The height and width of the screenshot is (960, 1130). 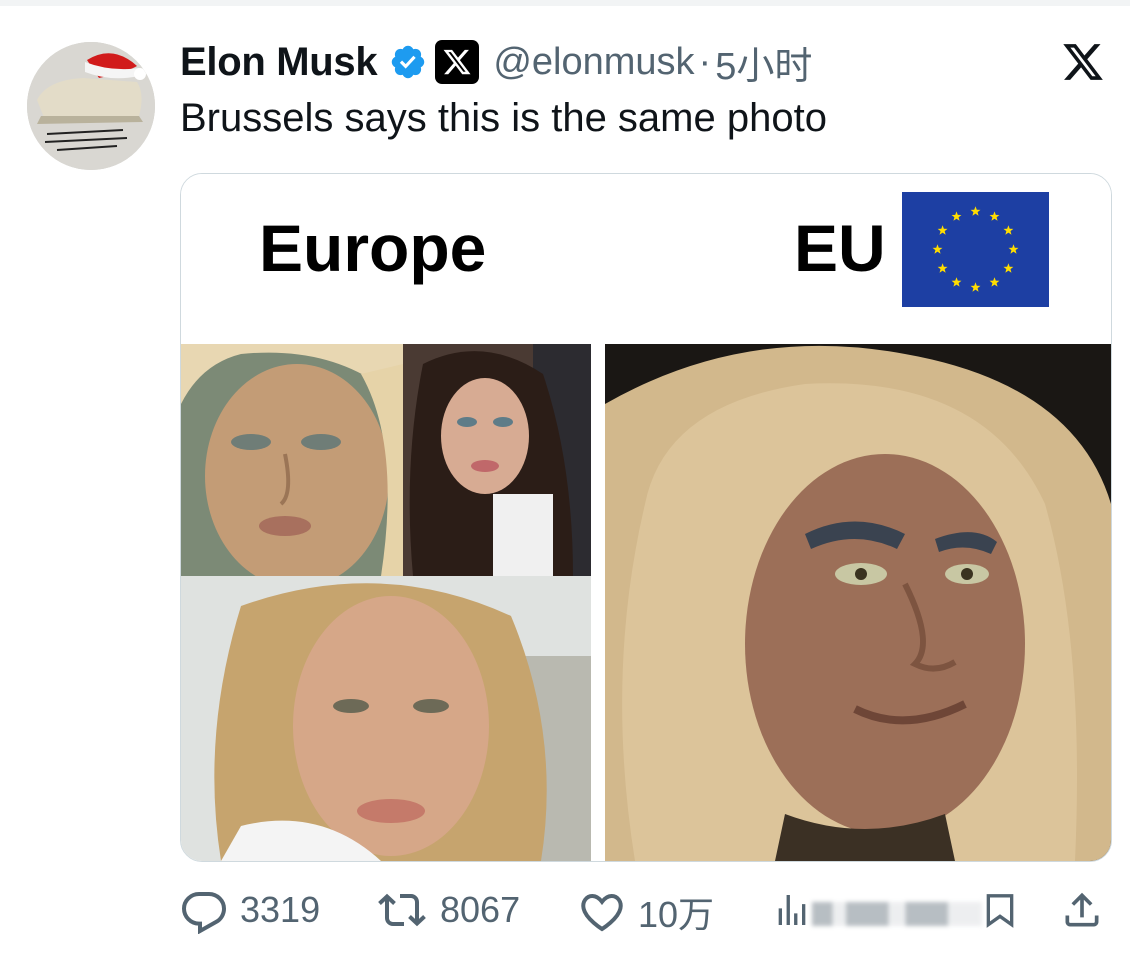 What do you see at coordinates (480, 909) in the screenshot?
I see `retweet-count: 8067` at bounding box center [480, 909].